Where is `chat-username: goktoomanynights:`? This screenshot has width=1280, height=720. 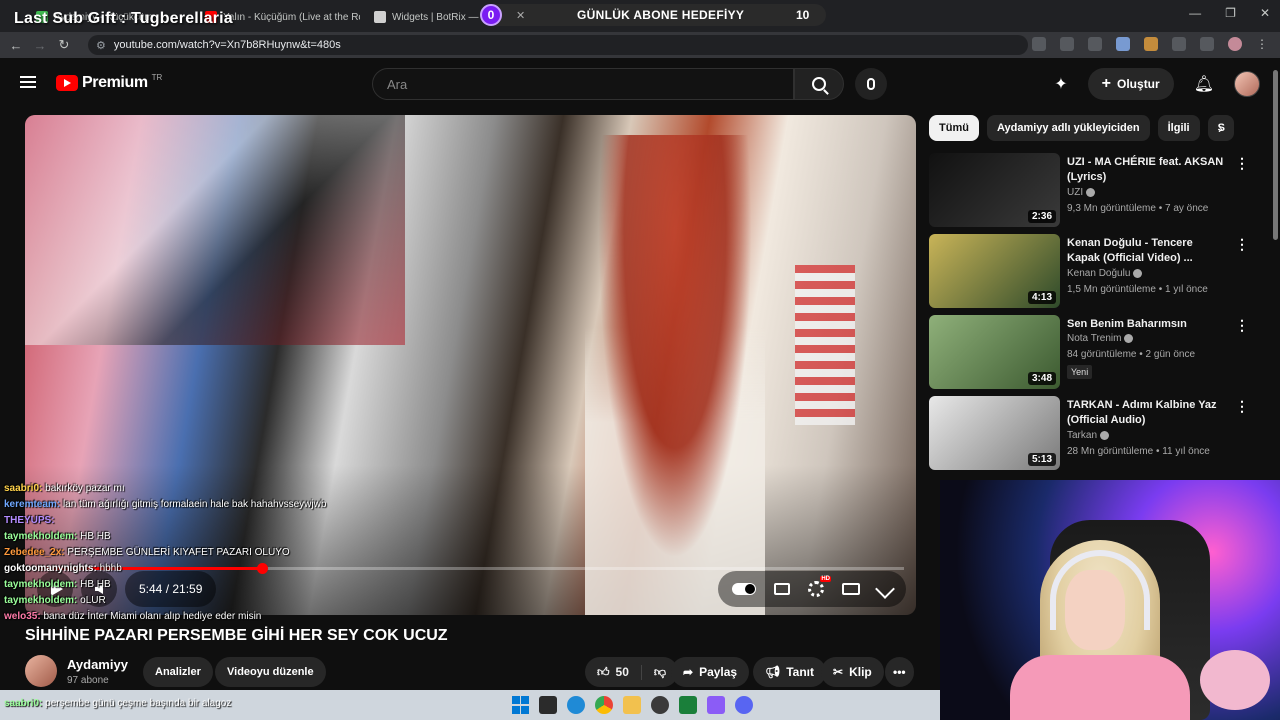 chat-username: goktoomanynights: is located at coordinates (50, 568).